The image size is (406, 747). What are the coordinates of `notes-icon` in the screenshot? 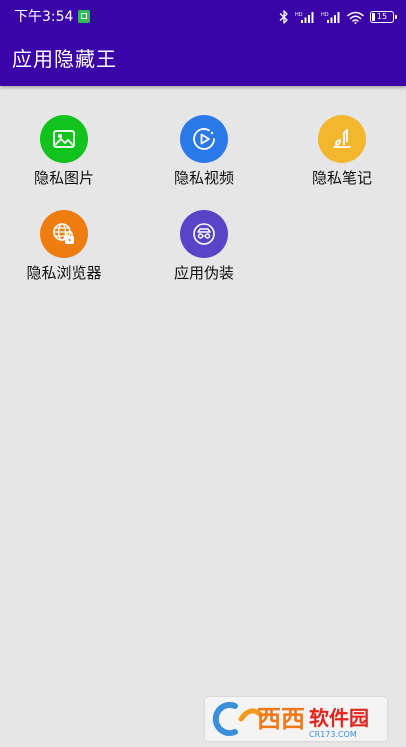 It's located at (342, 139).